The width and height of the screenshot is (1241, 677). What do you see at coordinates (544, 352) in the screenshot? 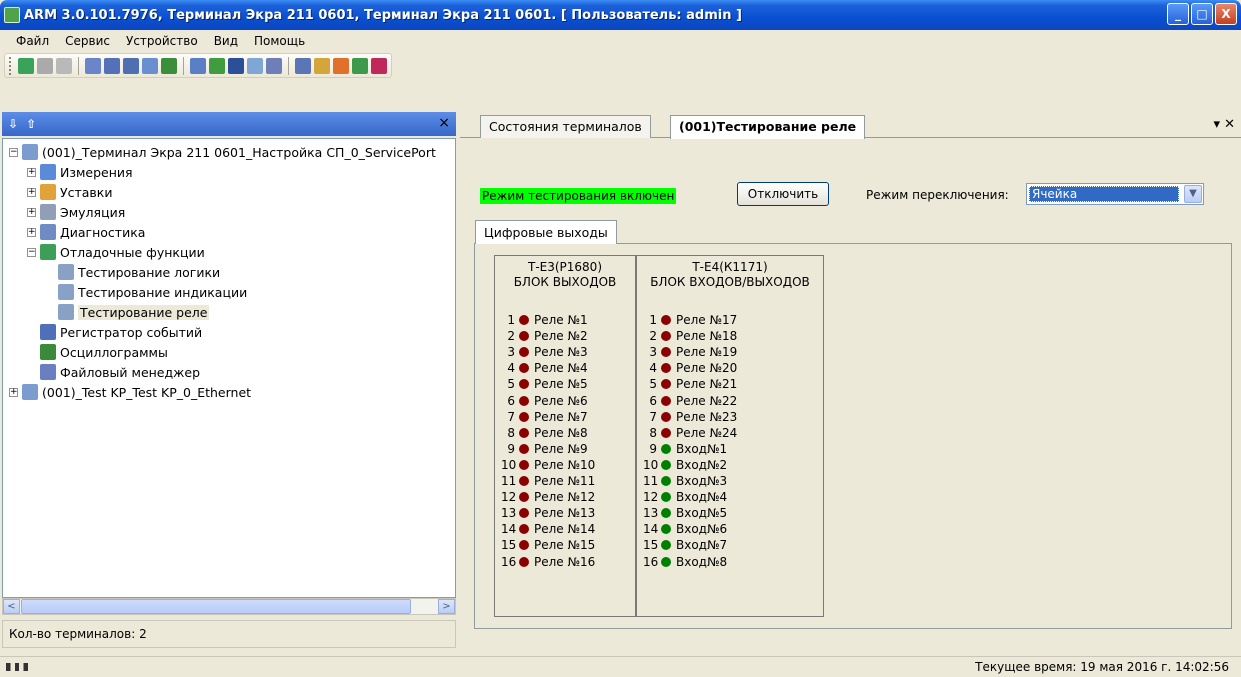
I see `relay-row: 3 Реле №3` at bounding box center [544, 352].